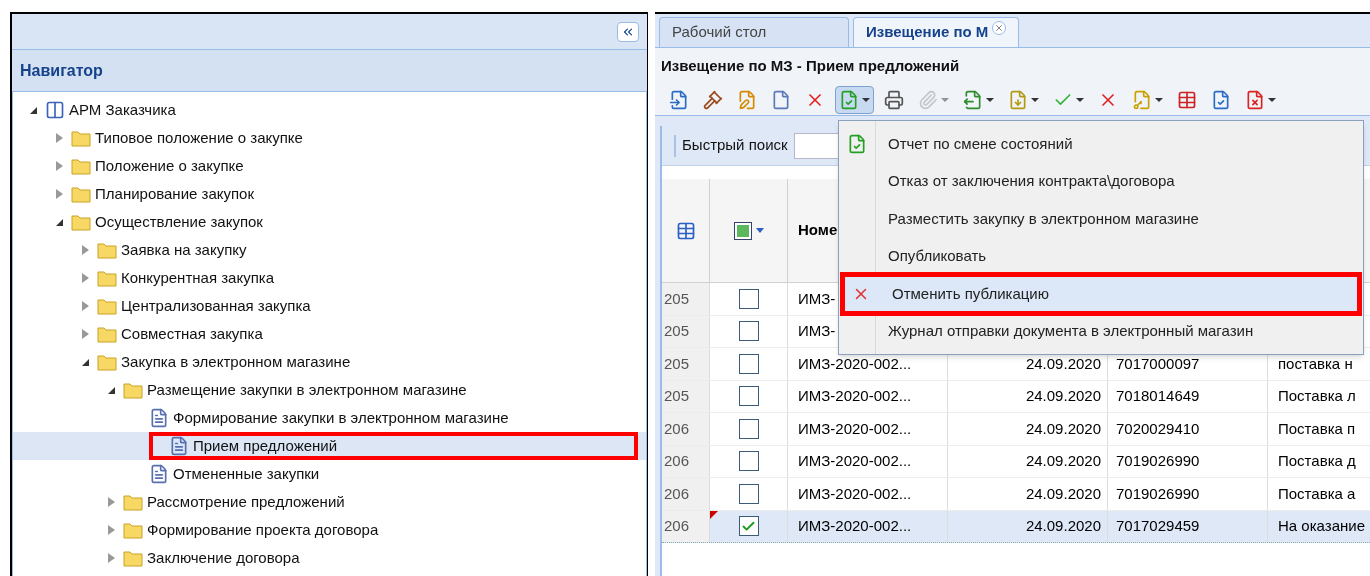  I want to click on tree-label: Планирование закупок, so click(175, 193).